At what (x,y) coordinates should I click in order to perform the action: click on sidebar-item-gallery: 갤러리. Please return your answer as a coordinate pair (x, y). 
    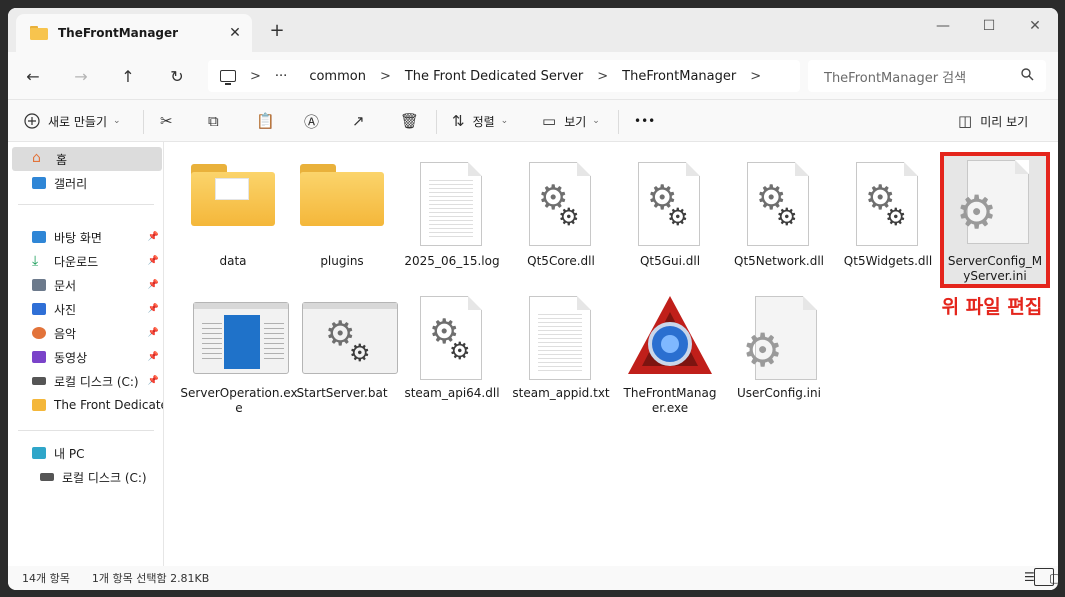
    Looking at the image, I should click on (85, 183).